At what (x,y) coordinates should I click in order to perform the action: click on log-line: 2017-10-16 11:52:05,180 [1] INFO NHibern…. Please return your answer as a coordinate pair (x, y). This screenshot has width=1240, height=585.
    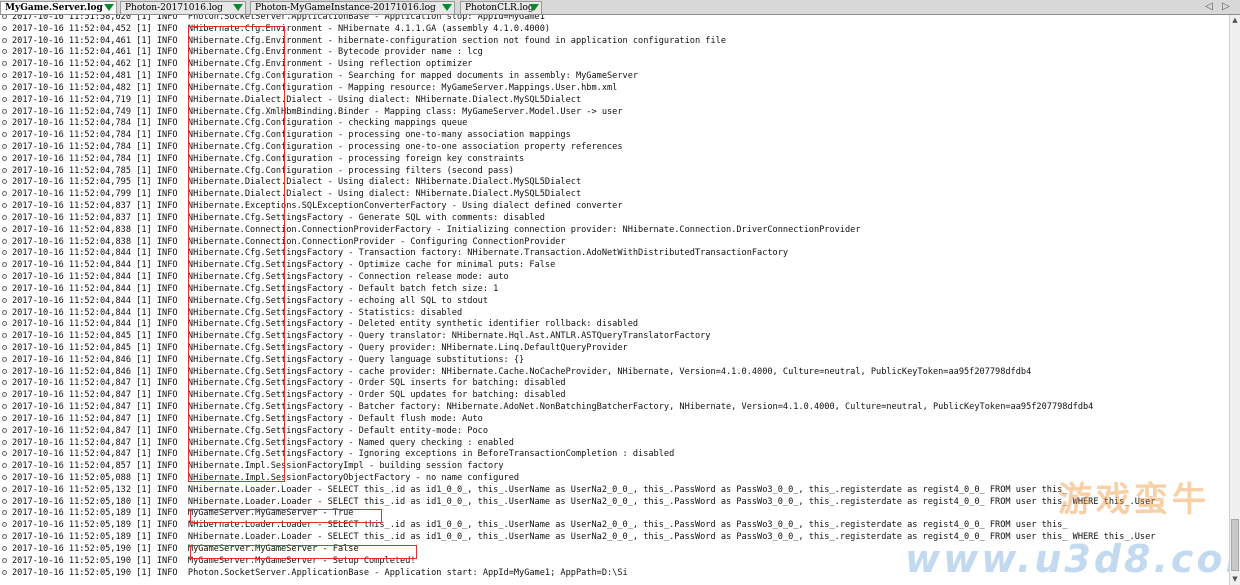
    Looking at the image, I should click on (614, 502).